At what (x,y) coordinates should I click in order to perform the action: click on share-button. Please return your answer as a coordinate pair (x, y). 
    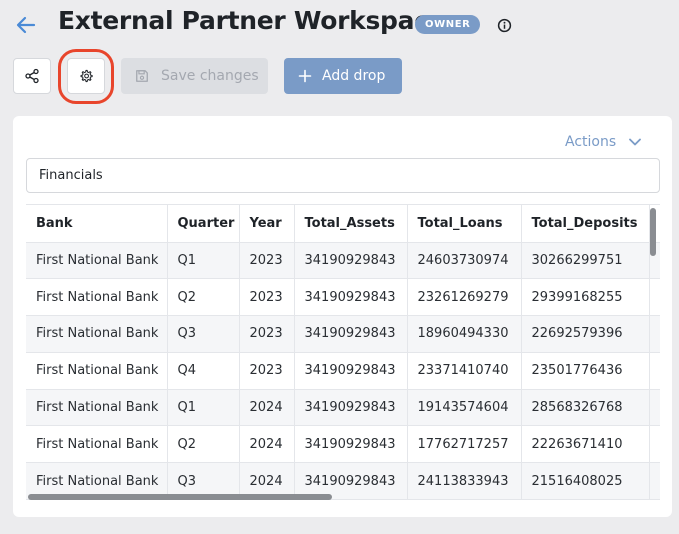
    Looking at the image, I should click on (32, 76).